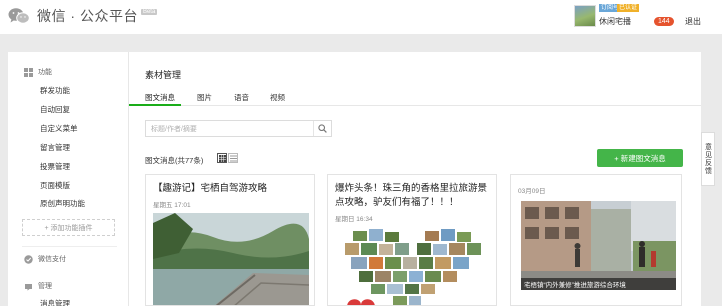 This screenshot has width=722, height=306. Describe the element at coordinates (155, 105) in the screenshot. I see `active-tab-indicator` at that location.